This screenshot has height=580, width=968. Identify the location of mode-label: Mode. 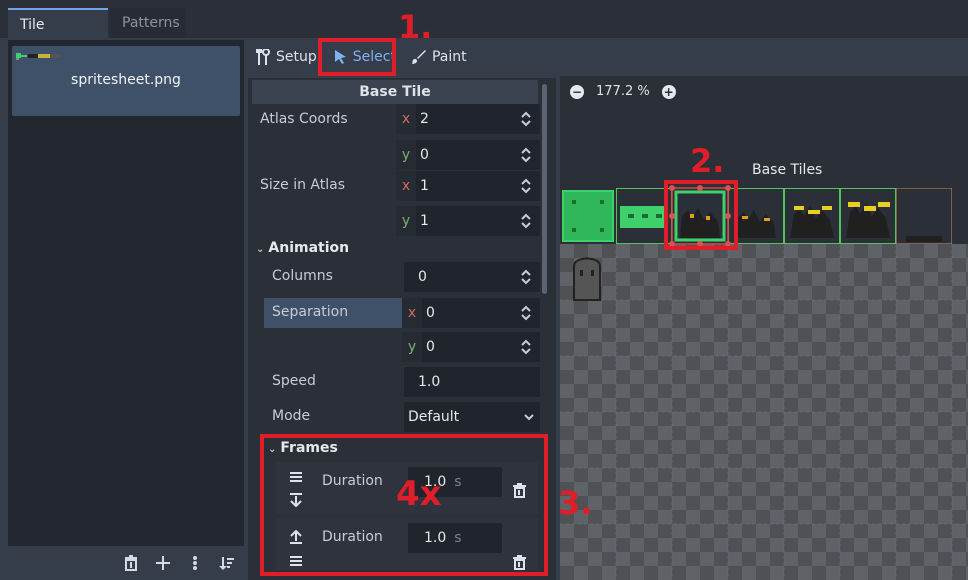
(291, 416).